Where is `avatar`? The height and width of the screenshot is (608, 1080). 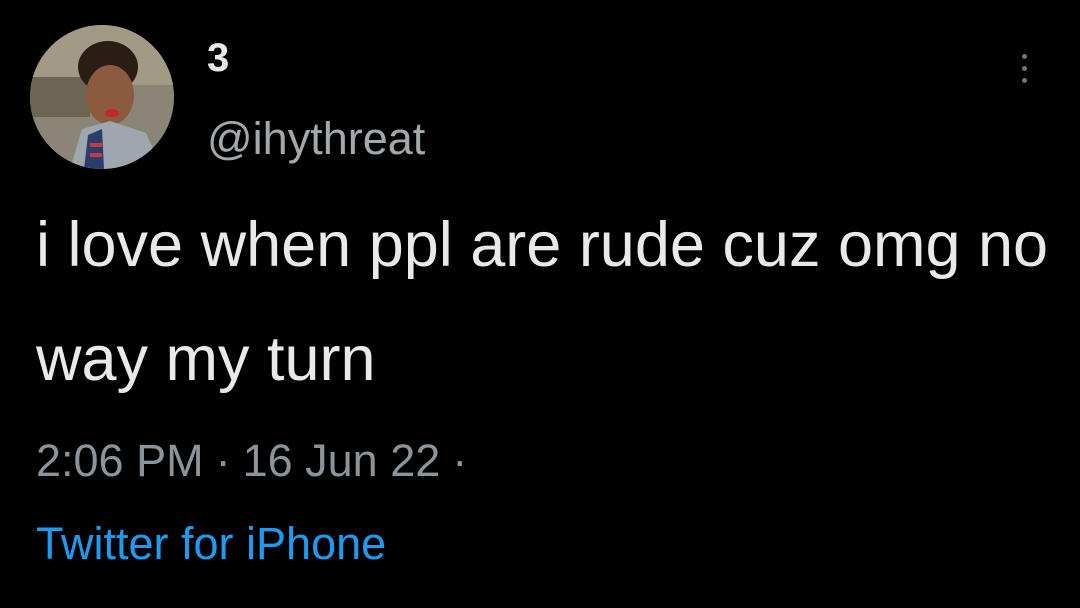
avatar is located at coordinates (102, 97).